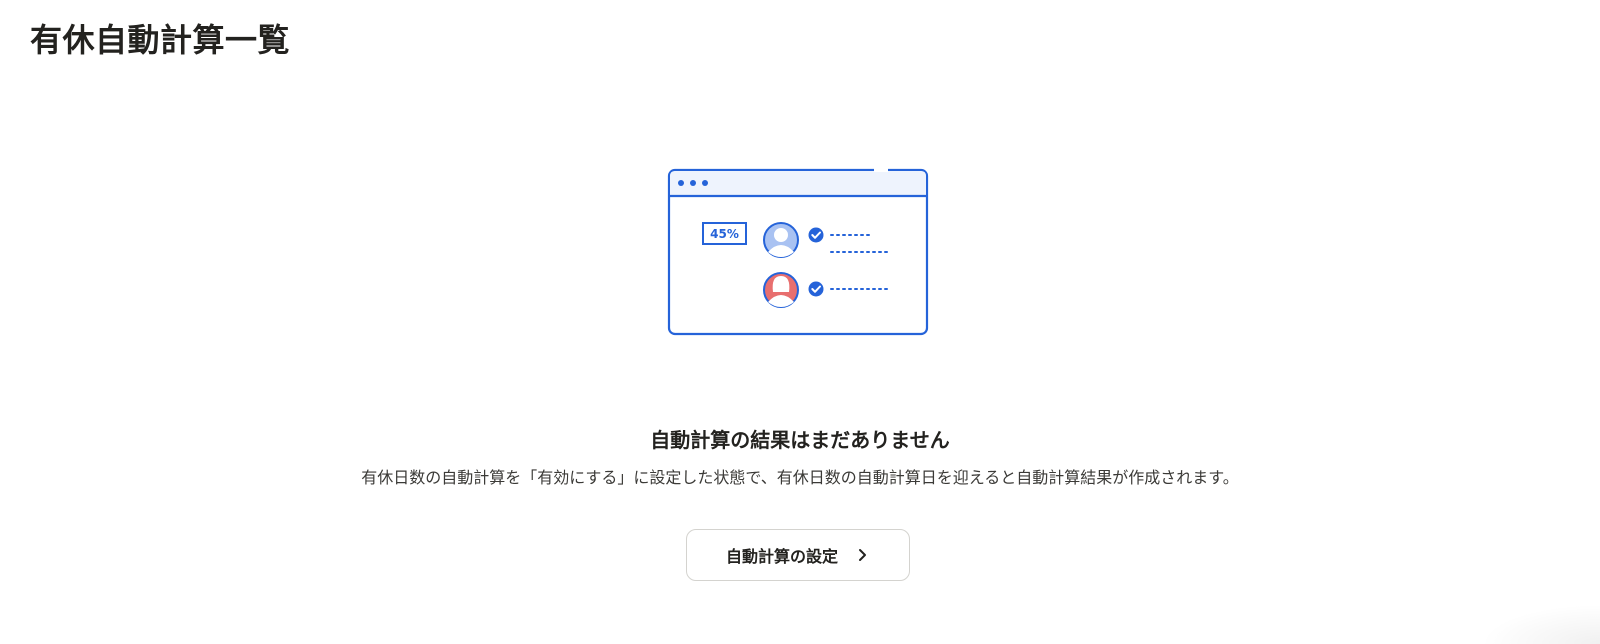  I want to click on illustration-percent-text: 45%, so click(724, 234).